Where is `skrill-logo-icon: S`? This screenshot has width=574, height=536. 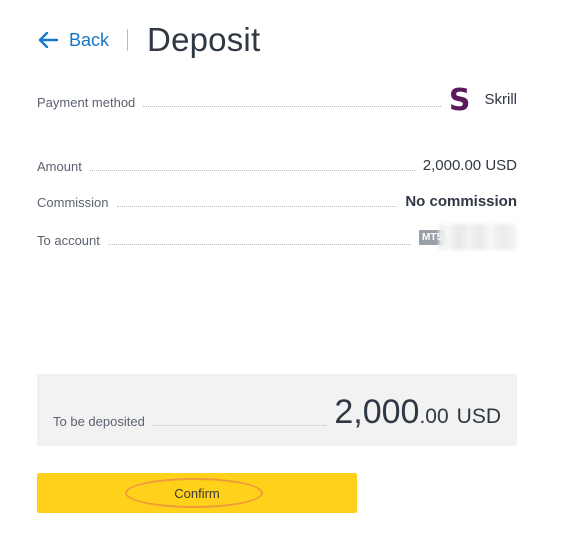
skrill-logo-icon: S is located at coordinates (459, 100).